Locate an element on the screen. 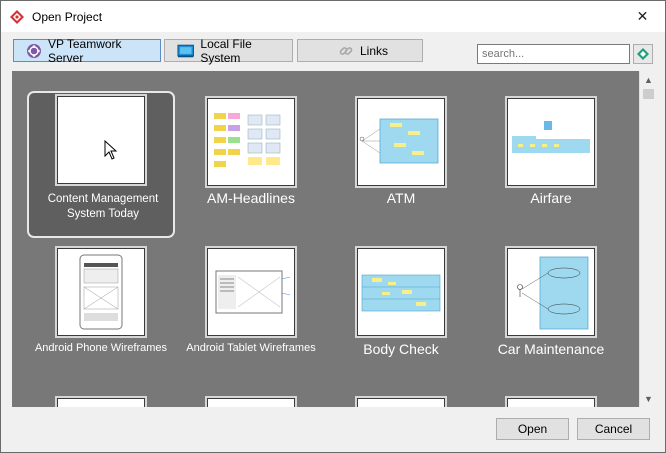 This screenshot has width=666, height=453. project-card-atm: ATM is located at coordinates (401, 164).